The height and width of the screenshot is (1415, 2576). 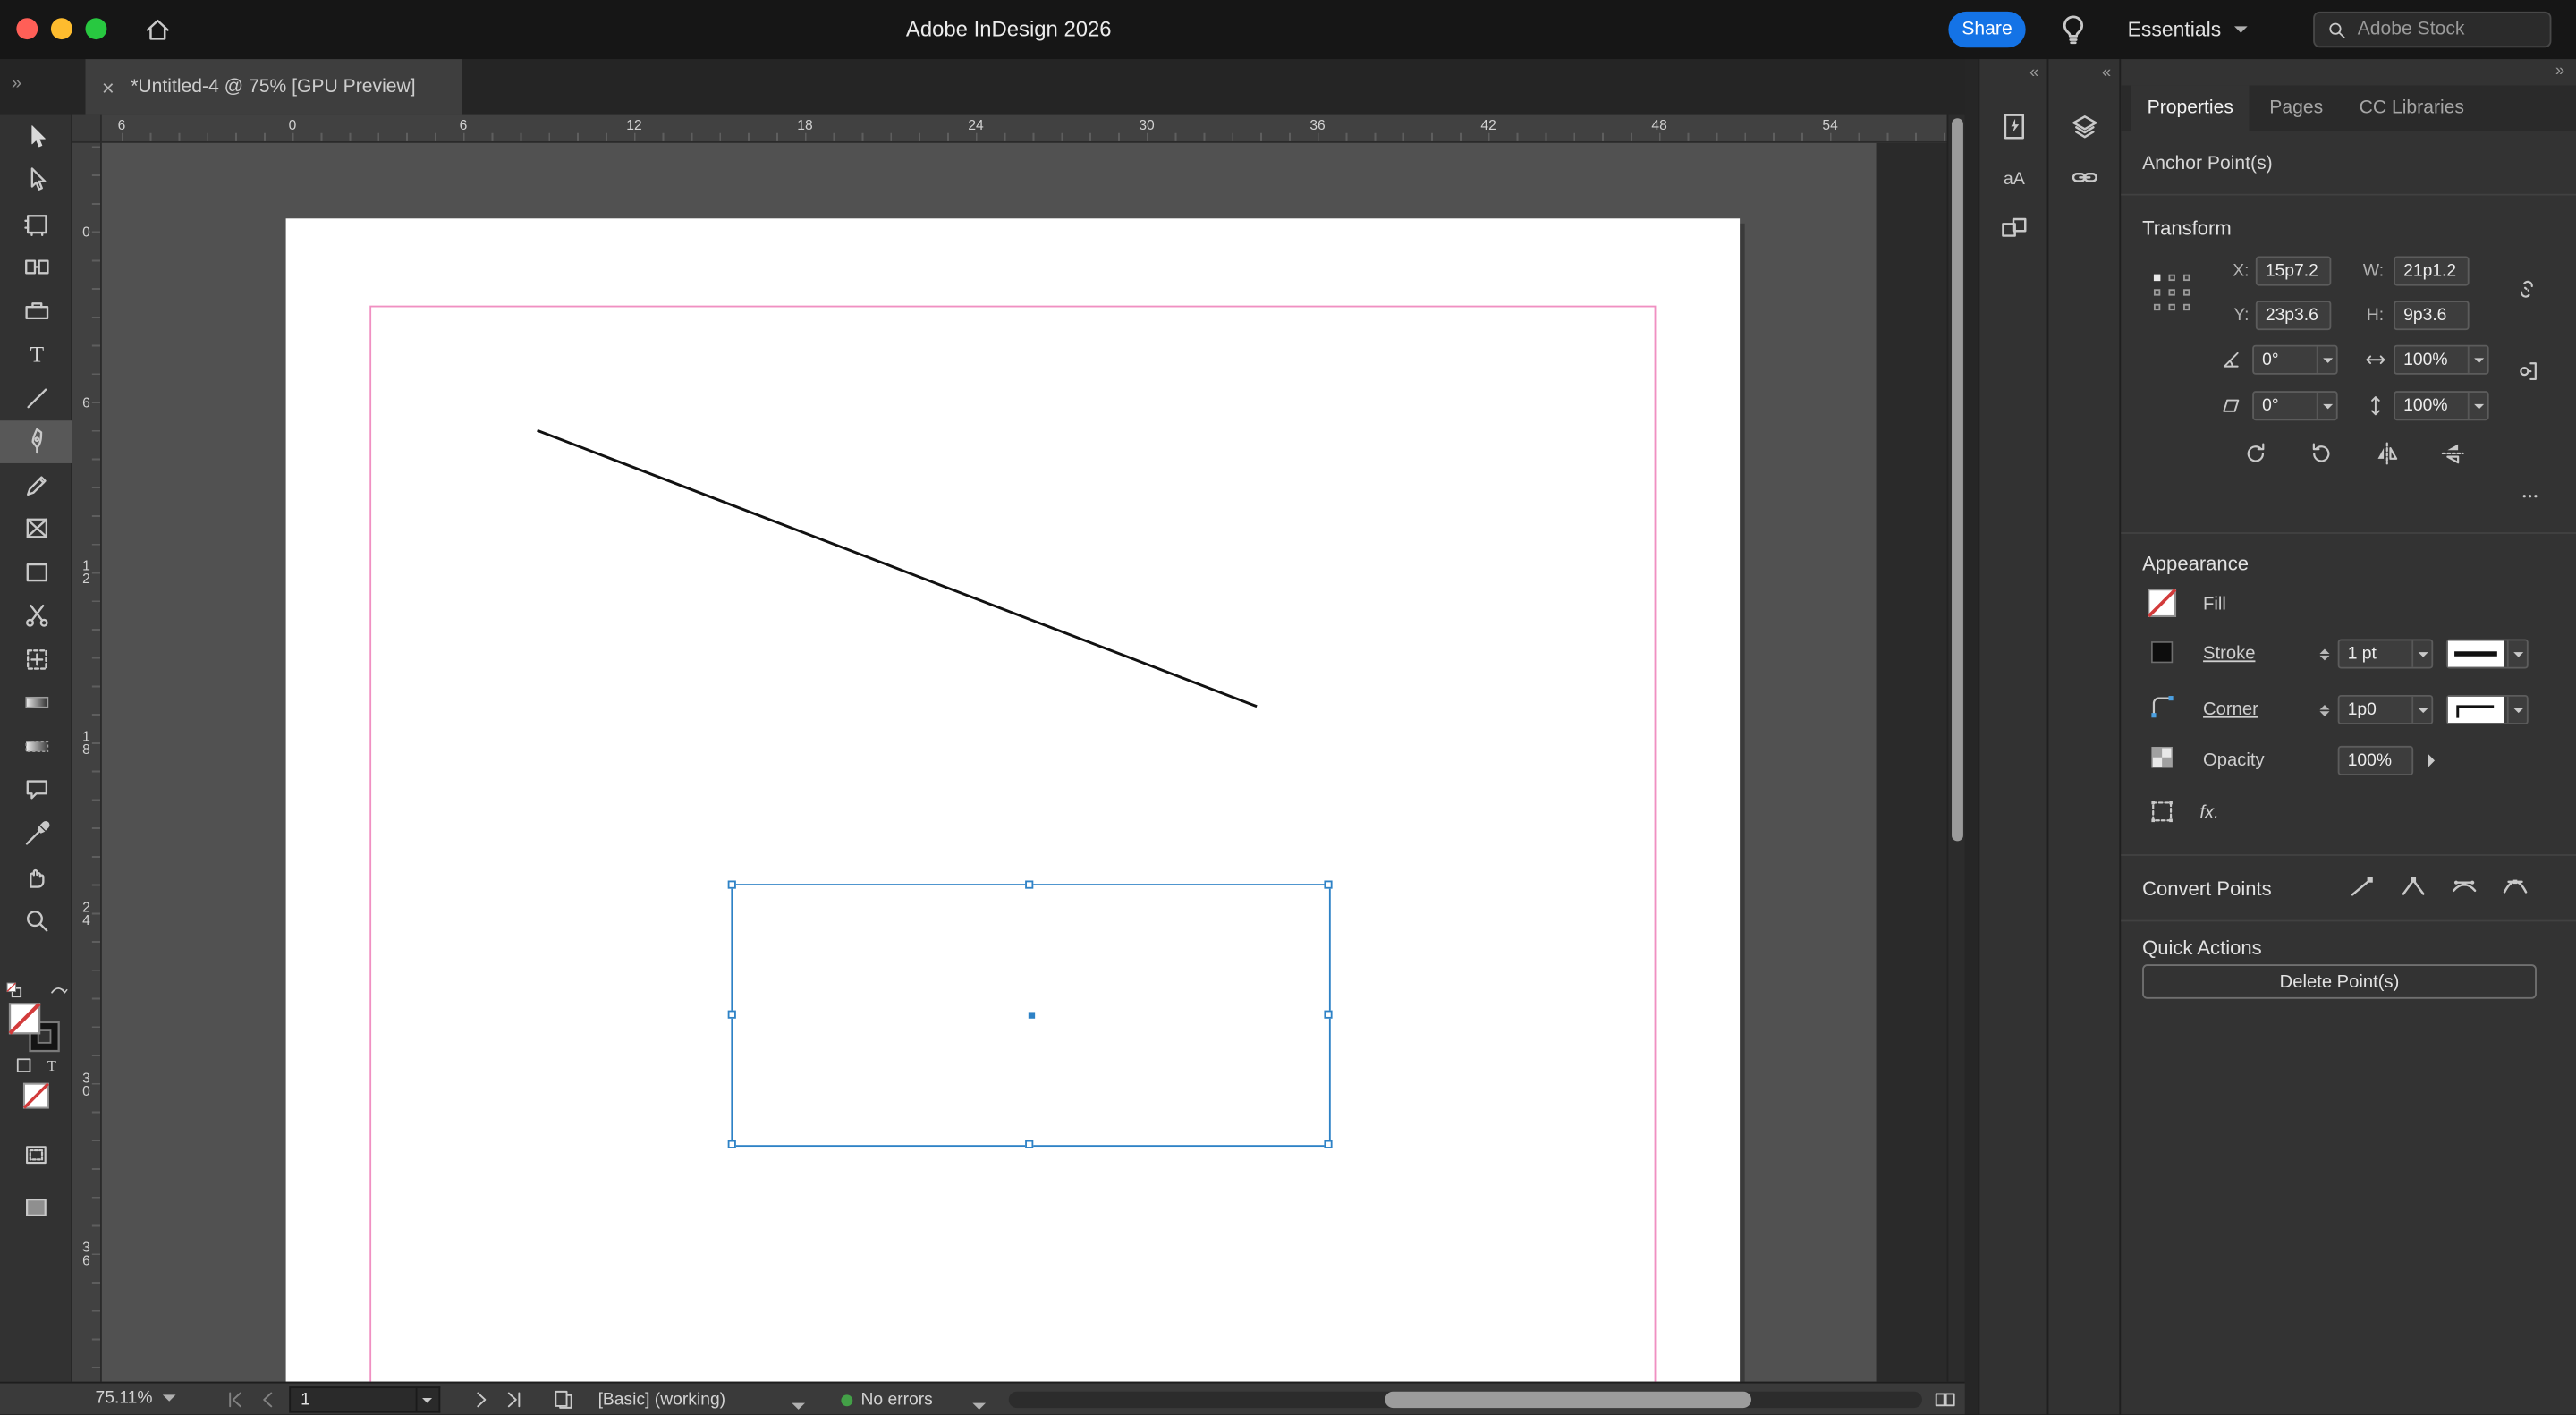 What do you see at coordinates (273, 87) in the screenshot?
I see `document-tab: × *Untitled-4 @ 75% [GPU Preview]` at bounding box center [273, 87].